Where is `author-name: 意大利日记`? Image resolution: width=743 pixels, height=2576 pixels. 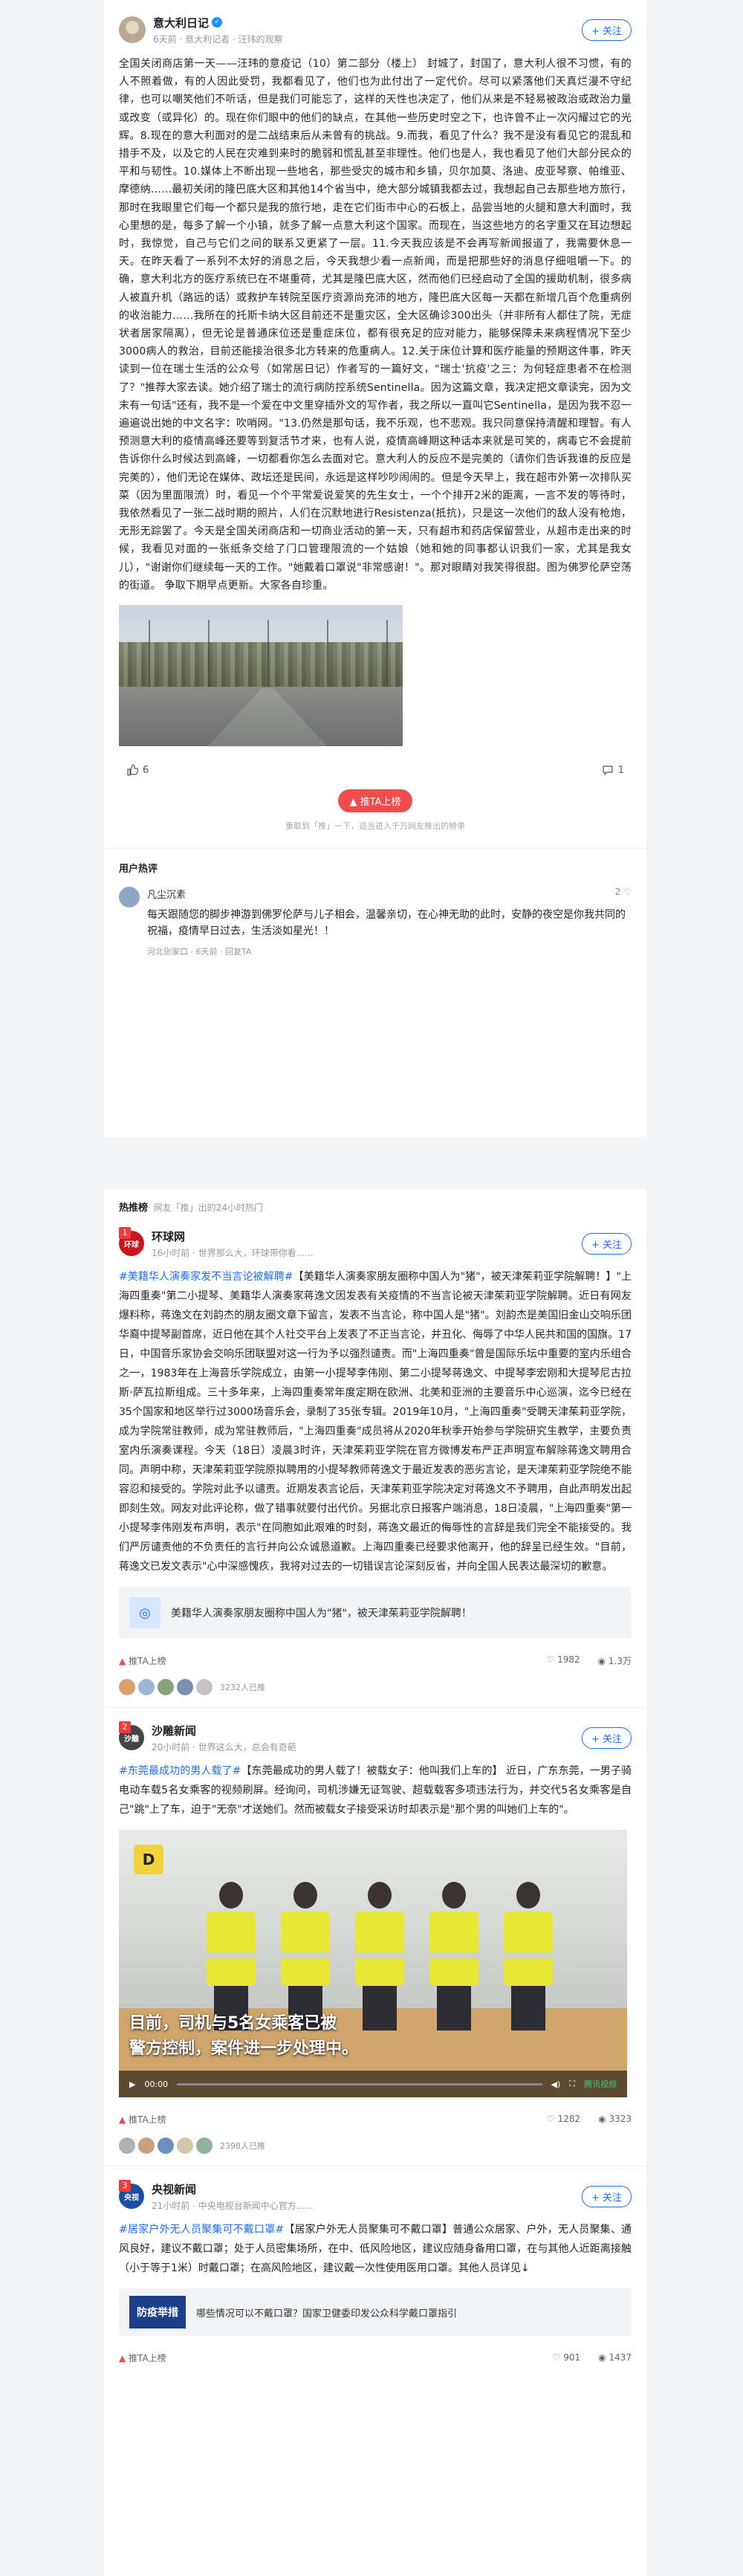 author-name: 意大利日记 is located at coordinates (181, 22).